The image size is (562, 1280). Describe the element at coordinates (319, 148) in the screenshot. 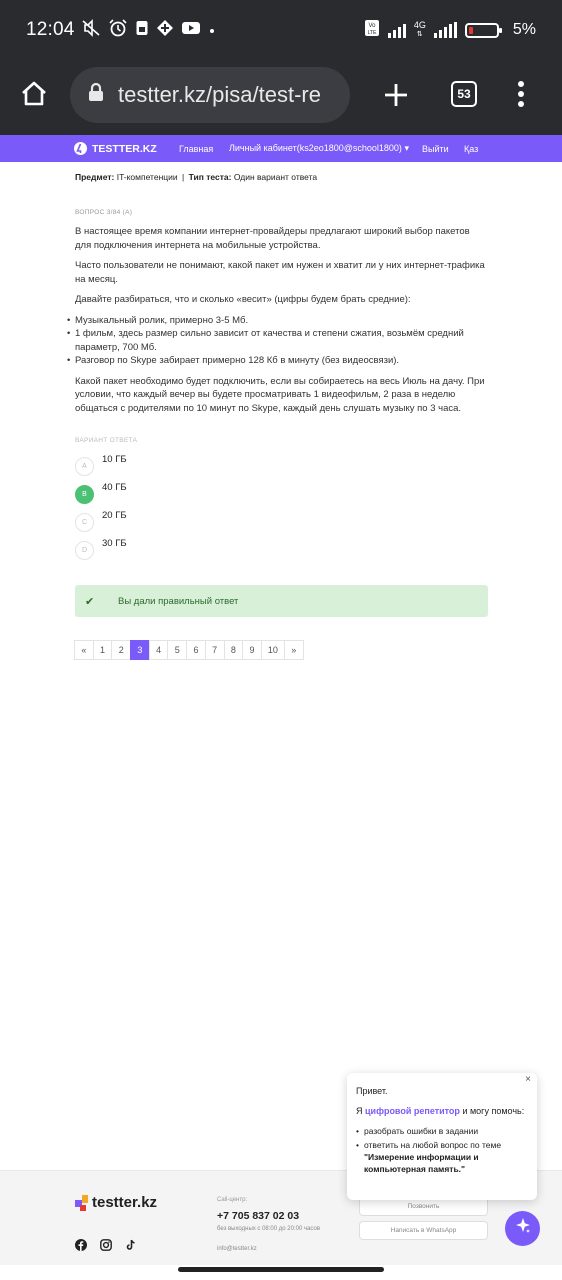

I see `nav-account: Личный кабинет(ks2eo1800@school1800) ▾` at that location.